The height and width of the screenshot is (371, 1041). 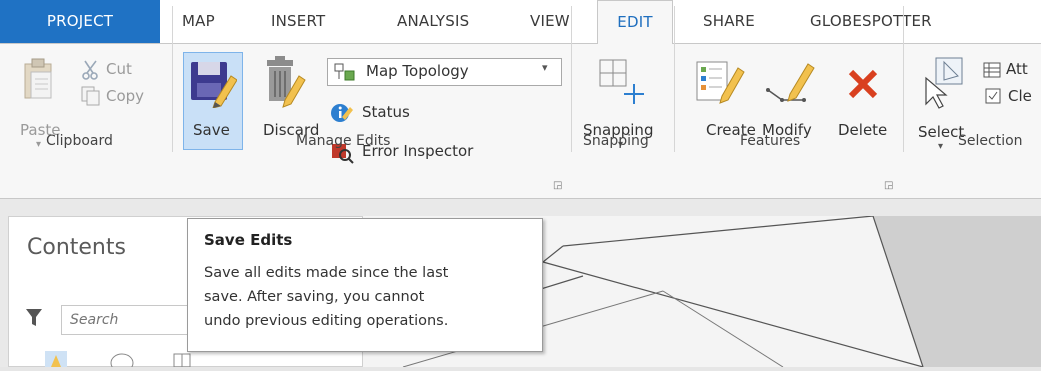 I want to click on contents-search-input, so click(x=131, y=320).